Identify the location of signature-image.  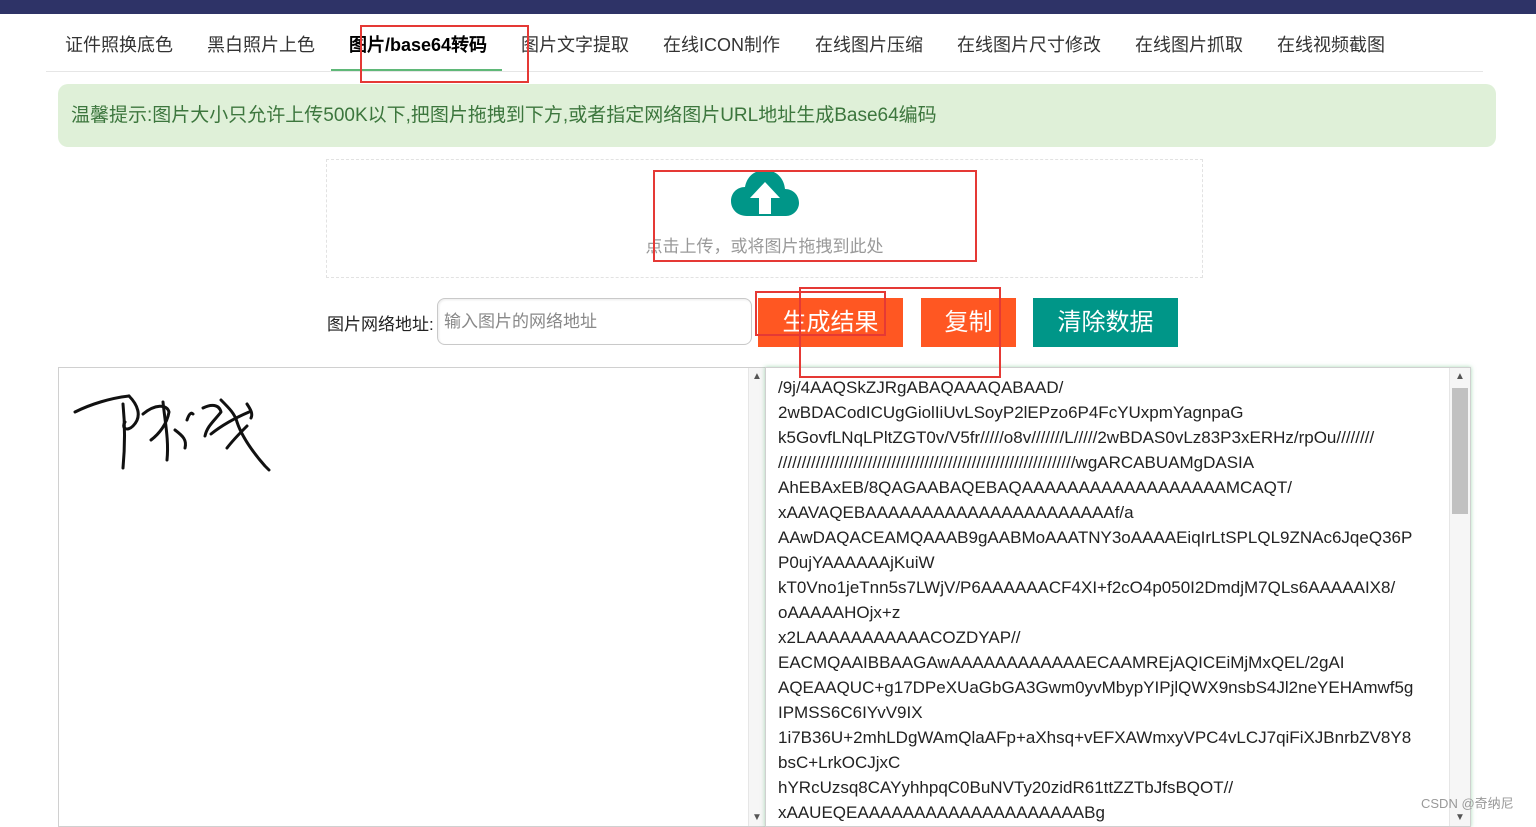
(172, 433).